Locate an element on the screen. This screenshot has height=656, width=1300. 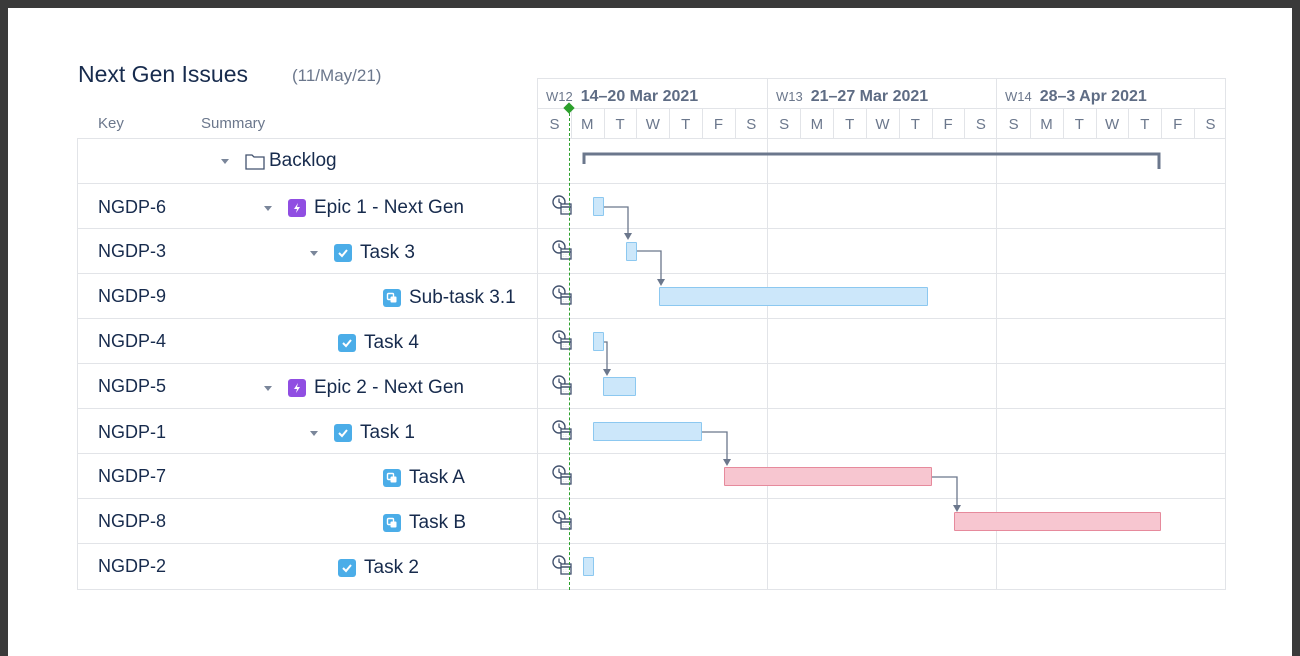
issue-summary-text: Epic 1 - Next Gen is located at coordinates (389, 208).